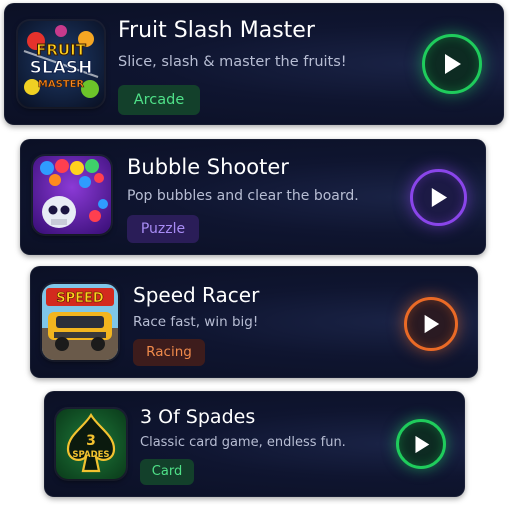 Image resolution: width=510 pixels, height=505 pixels. I want to click on svg-text: FRUIT, so click(61, 50).